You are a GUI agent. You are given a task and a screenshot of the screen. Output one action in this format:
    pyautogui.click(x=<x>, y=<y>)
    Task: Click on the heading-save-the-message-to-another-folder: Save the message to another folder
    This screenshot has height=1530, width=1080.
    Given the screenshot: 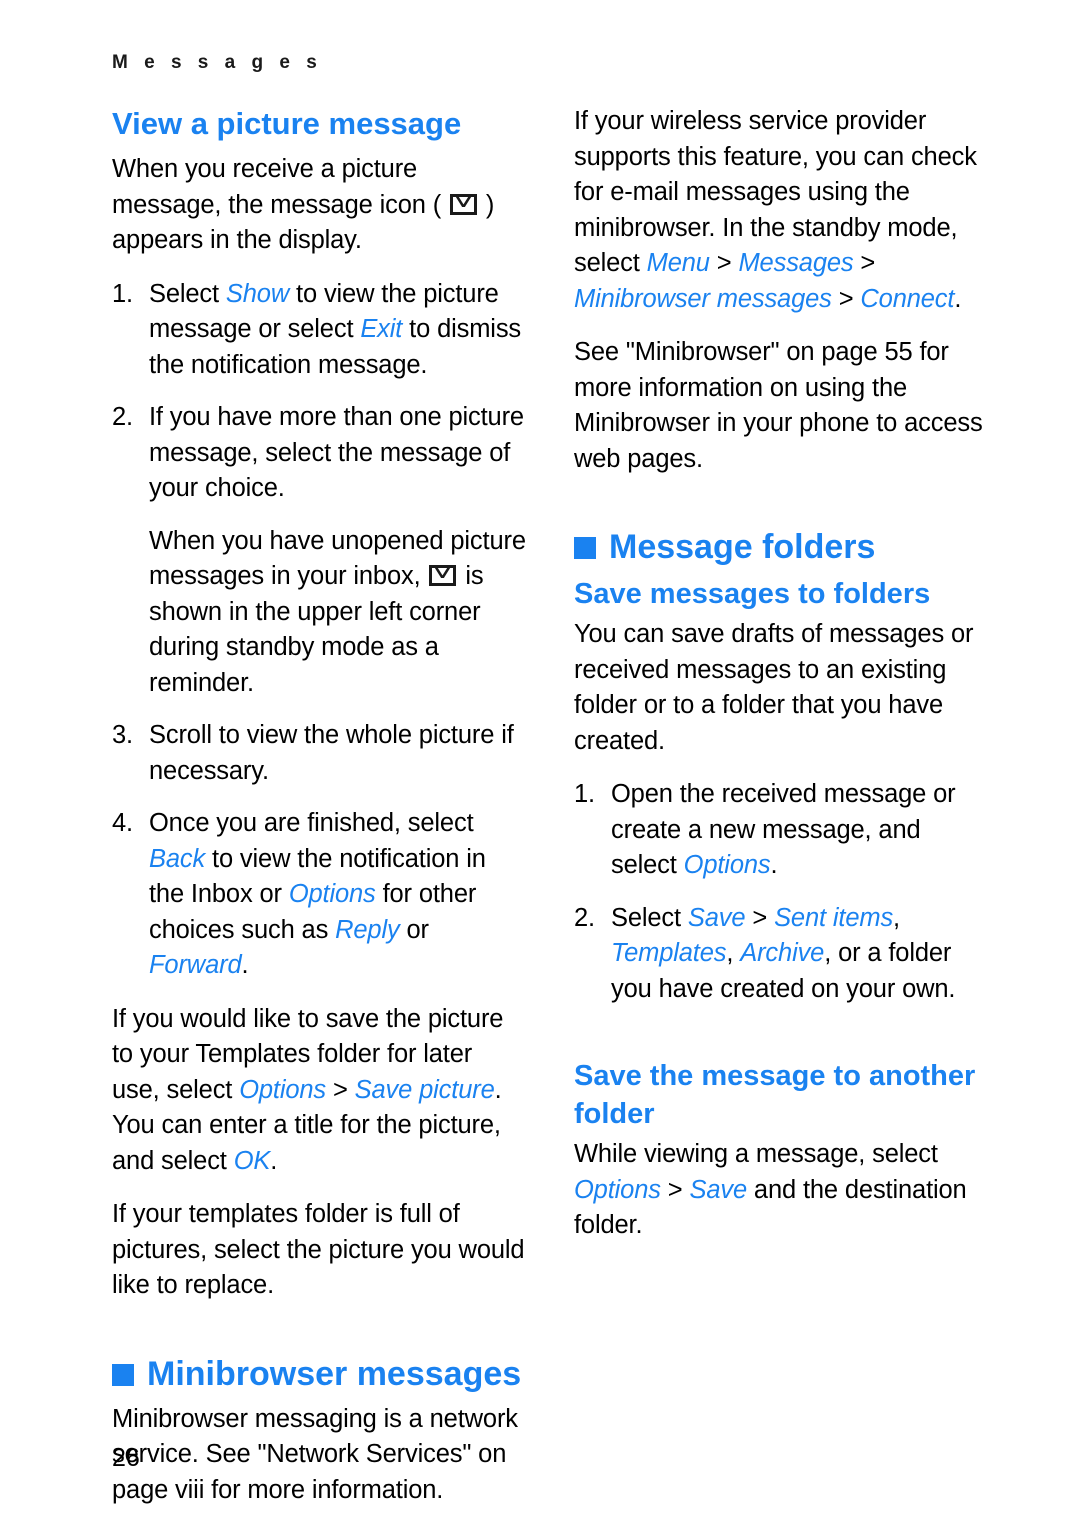 What is the action you would take?
    pyautogui.click(x=775, y=1095)
    